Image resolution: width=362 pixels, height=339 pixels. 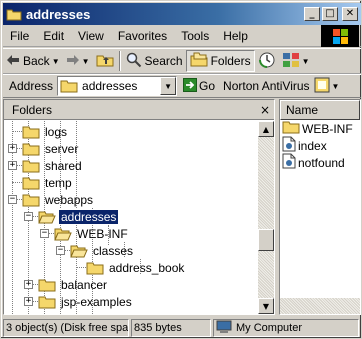 I want to click on files-pane: Name WEB-INF index notfound, so click(x=320, y=207).